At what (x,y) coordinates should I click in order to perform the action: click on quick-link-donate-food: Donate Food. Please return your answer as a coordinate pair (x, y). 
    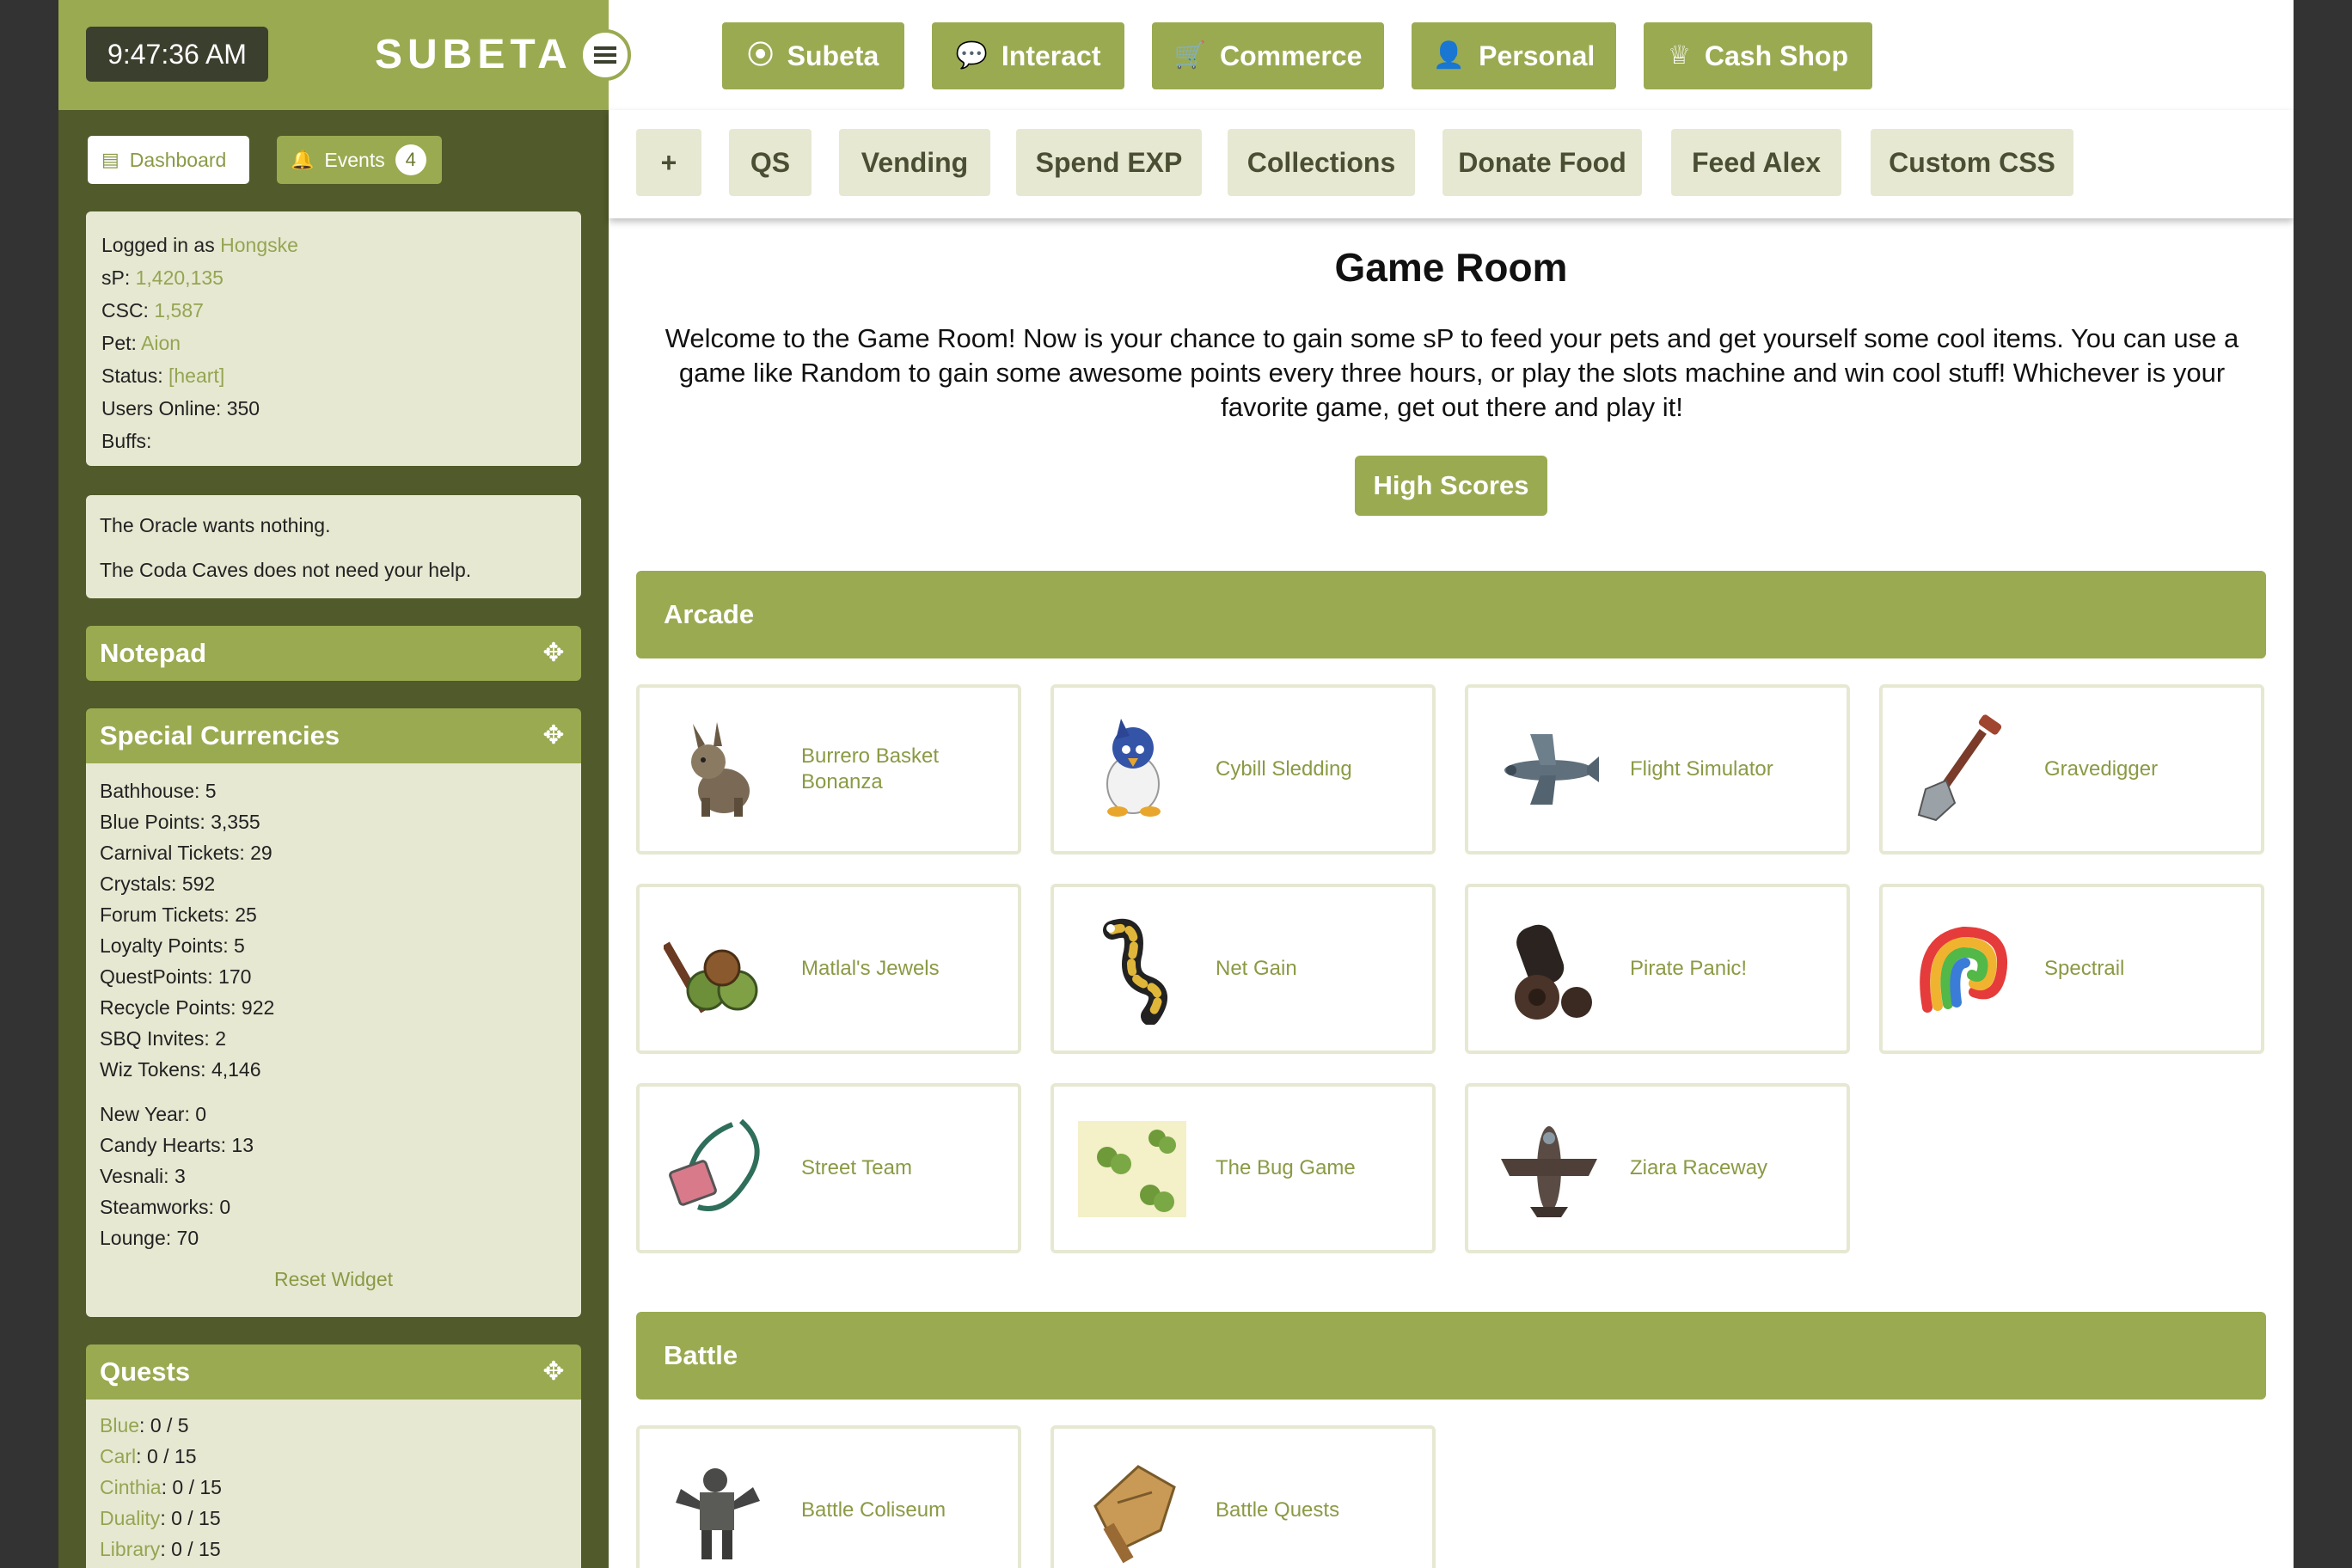
    Looking at the image, I should click on (1542, 162).